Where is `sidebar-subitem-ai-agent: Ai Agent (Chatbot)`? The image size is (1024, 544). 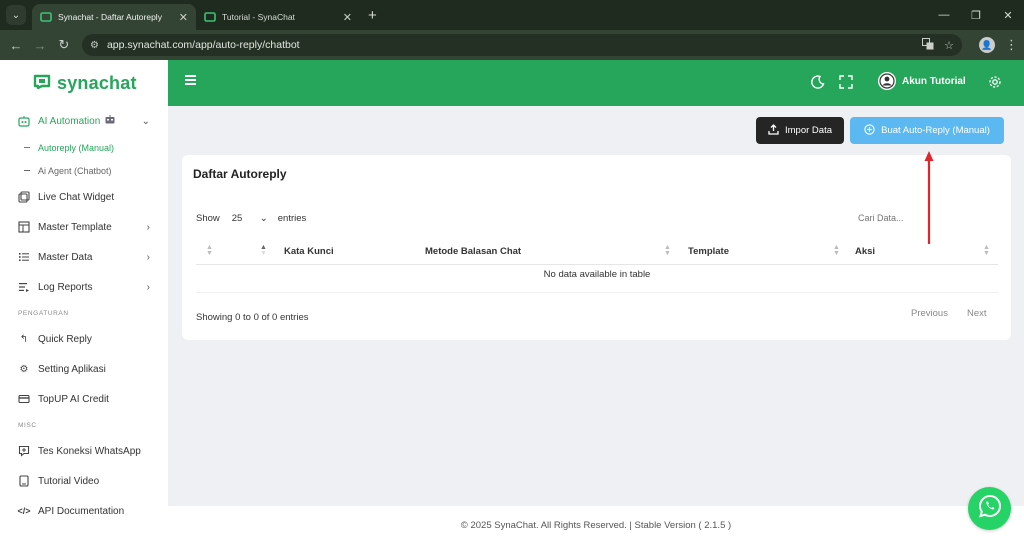 sidebar-subitem-ai-agent: Ai Agent (Chatbot) is located at coordinates (84, 170).